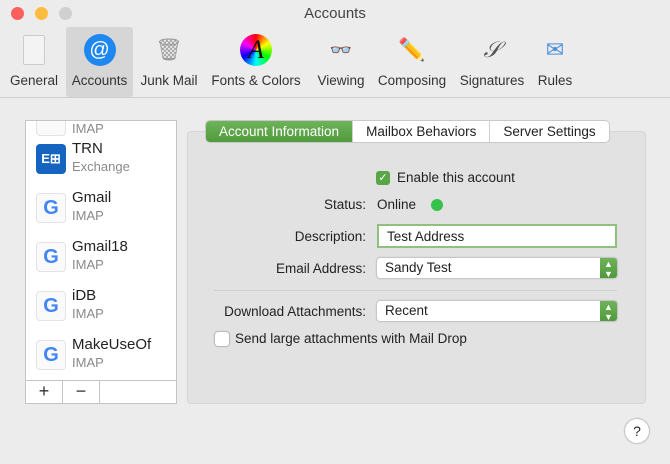 This screenshot has width=670, height=464. Describe the element at coordinates (81, 392) in the screenshot. I see `remove-account-button: −` at that location.